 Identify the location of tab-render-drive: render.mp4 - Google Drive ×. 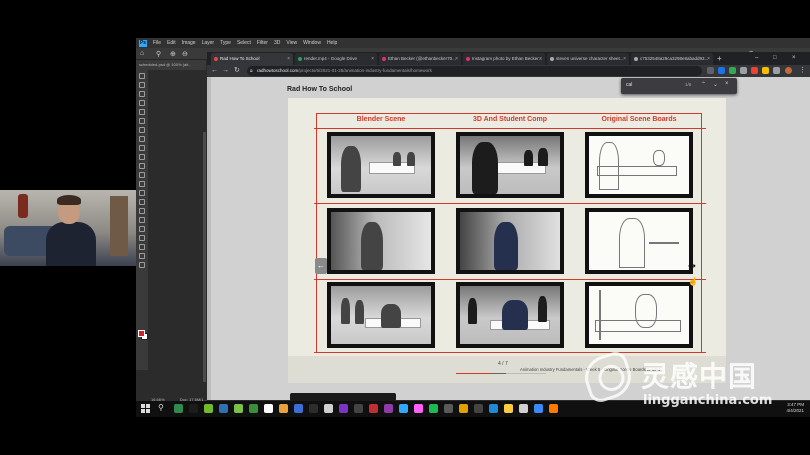
(336, 59).